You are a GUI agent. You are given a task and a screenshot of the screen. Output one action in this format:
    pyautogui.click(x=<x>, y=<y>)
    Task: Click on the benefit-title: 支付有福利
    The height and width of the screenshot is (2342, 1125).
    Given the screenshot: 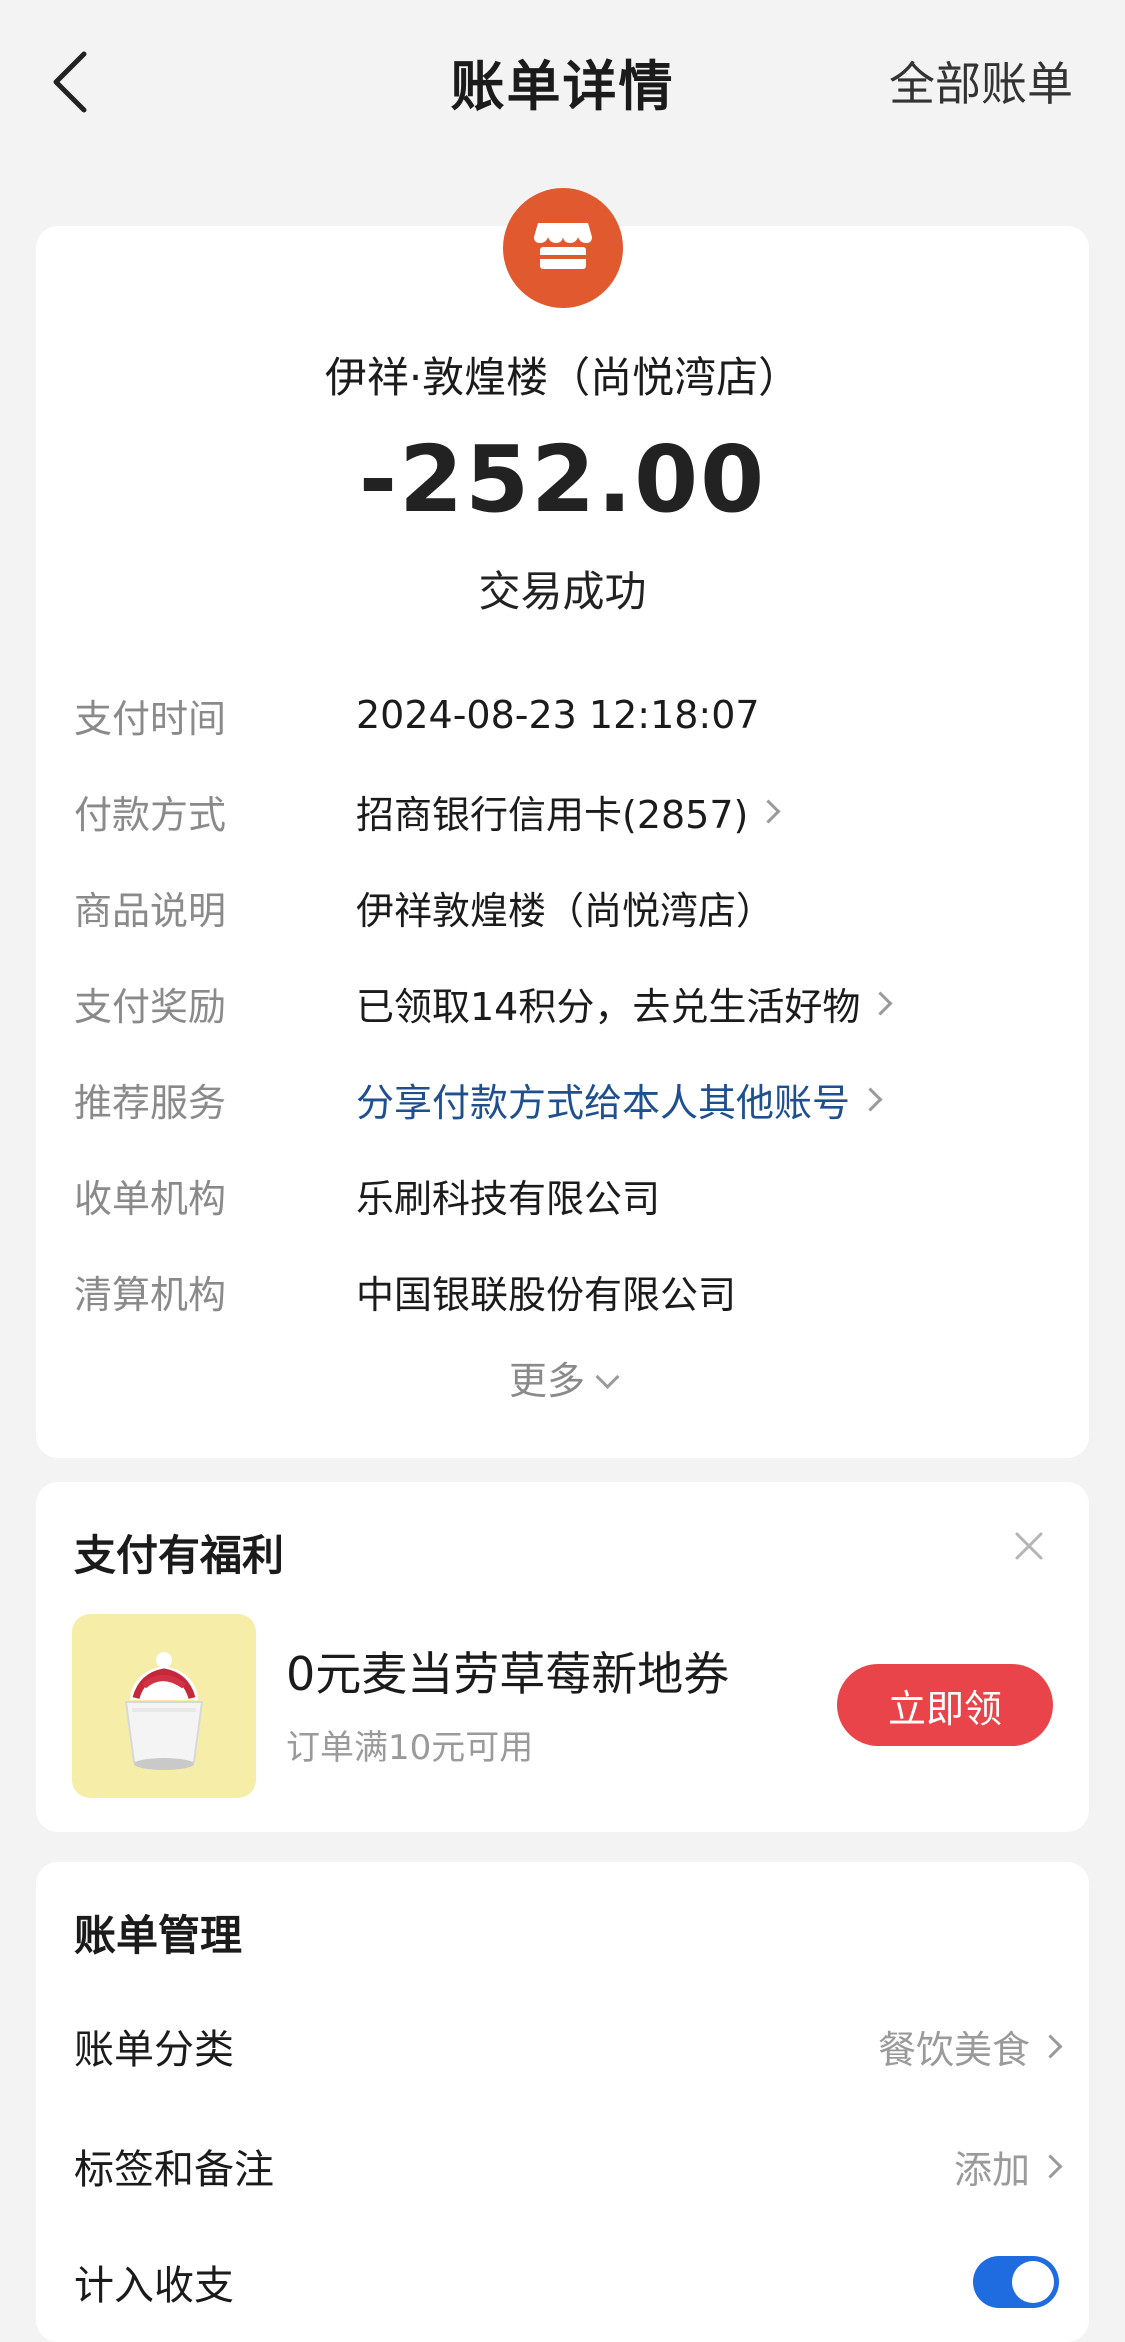 What is the action you would take?
    pyautogui.click(x=179, y=1555)
    